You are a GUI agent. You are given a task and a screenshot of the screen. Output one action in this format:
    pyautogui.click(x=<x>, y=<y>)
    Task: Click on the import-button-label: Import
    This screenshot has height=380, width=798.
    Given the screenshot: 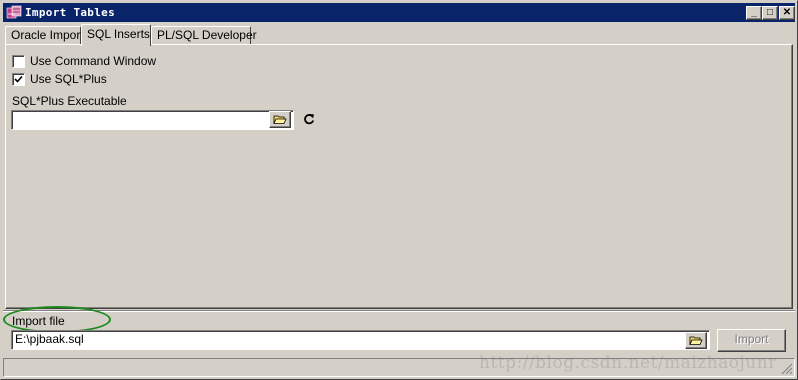 What is the action you would take?
    pyautogui.click(x=751, y=339)
    